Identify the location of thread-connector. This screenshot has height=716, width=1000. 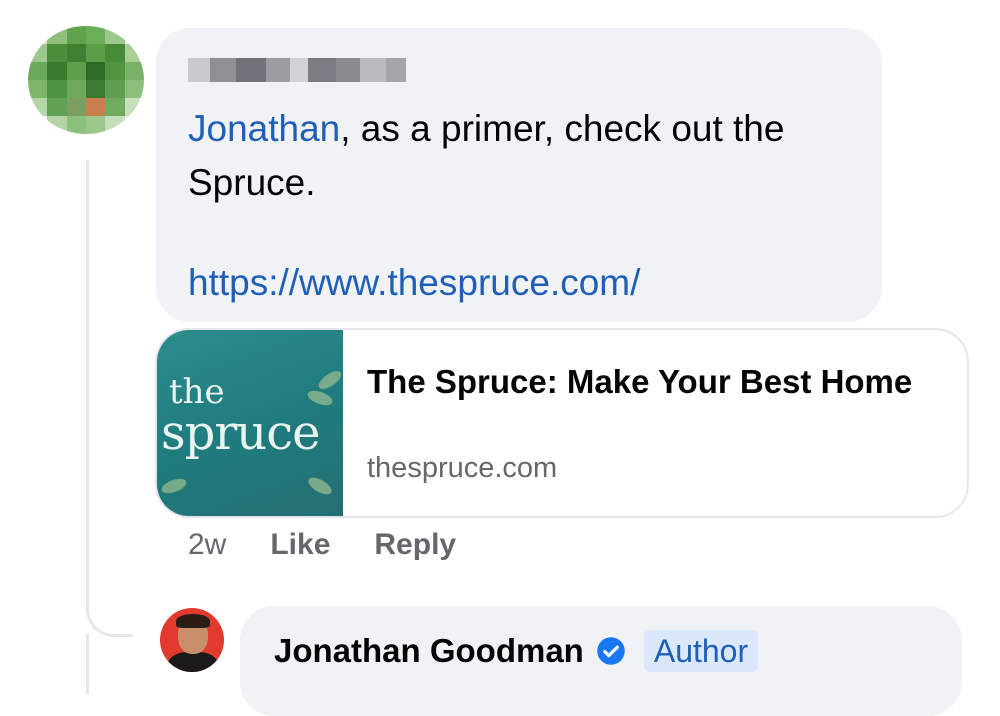
(109, 613).